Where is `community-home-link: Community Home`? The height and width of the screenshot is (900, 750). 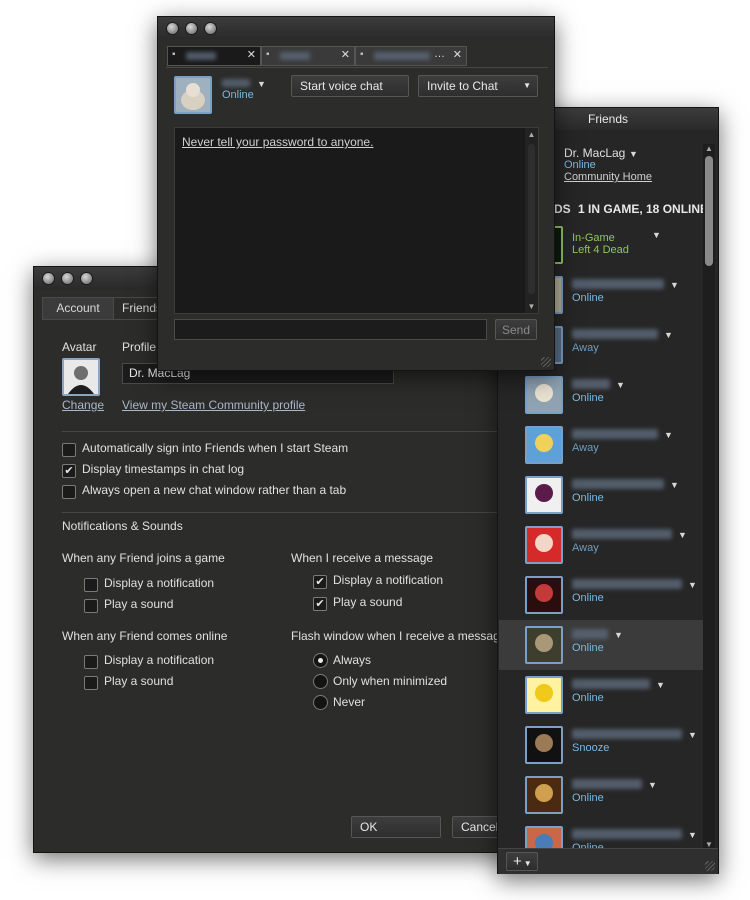 community-home-link: Community Home is located at coordinates (608, 177).